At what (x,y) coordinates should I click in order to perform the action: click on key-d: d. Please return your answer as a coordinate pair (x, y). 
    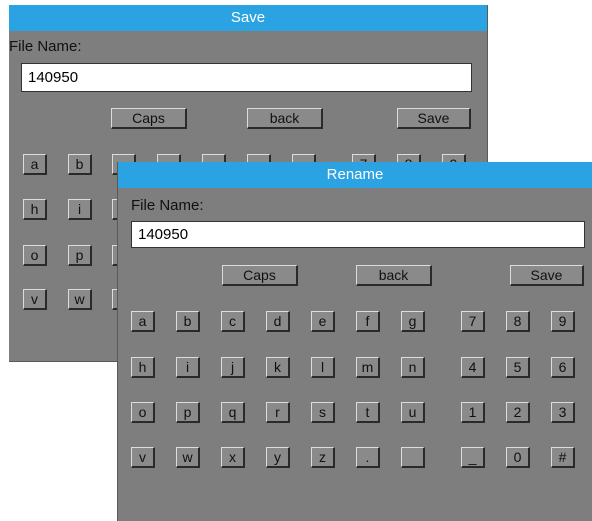
    Looking at the image, I should click on (278, 321).